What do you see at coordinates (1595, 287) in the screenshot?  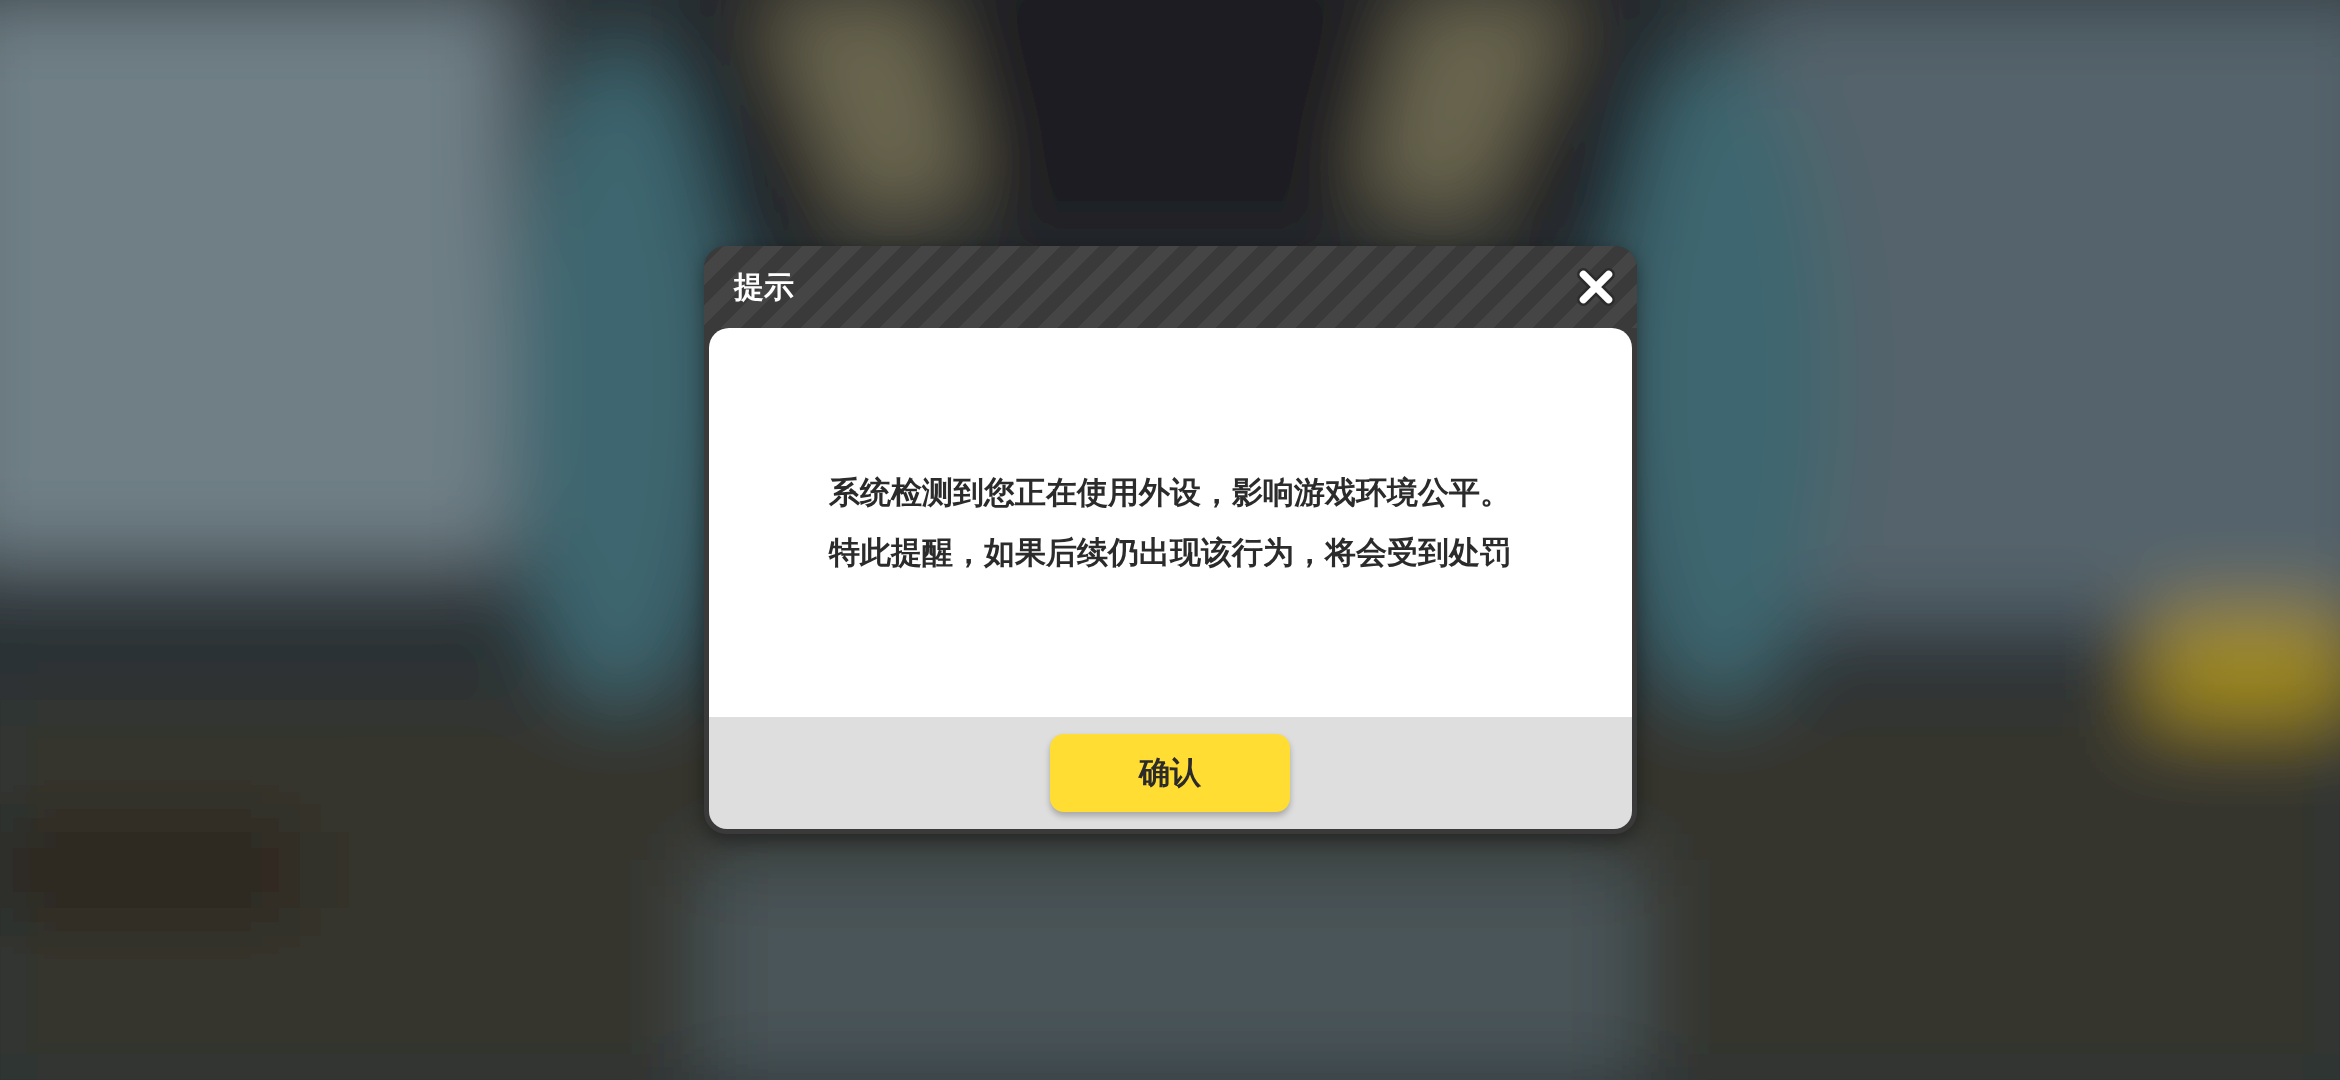 I see `close-icon` at bounding box center [1595, 287].